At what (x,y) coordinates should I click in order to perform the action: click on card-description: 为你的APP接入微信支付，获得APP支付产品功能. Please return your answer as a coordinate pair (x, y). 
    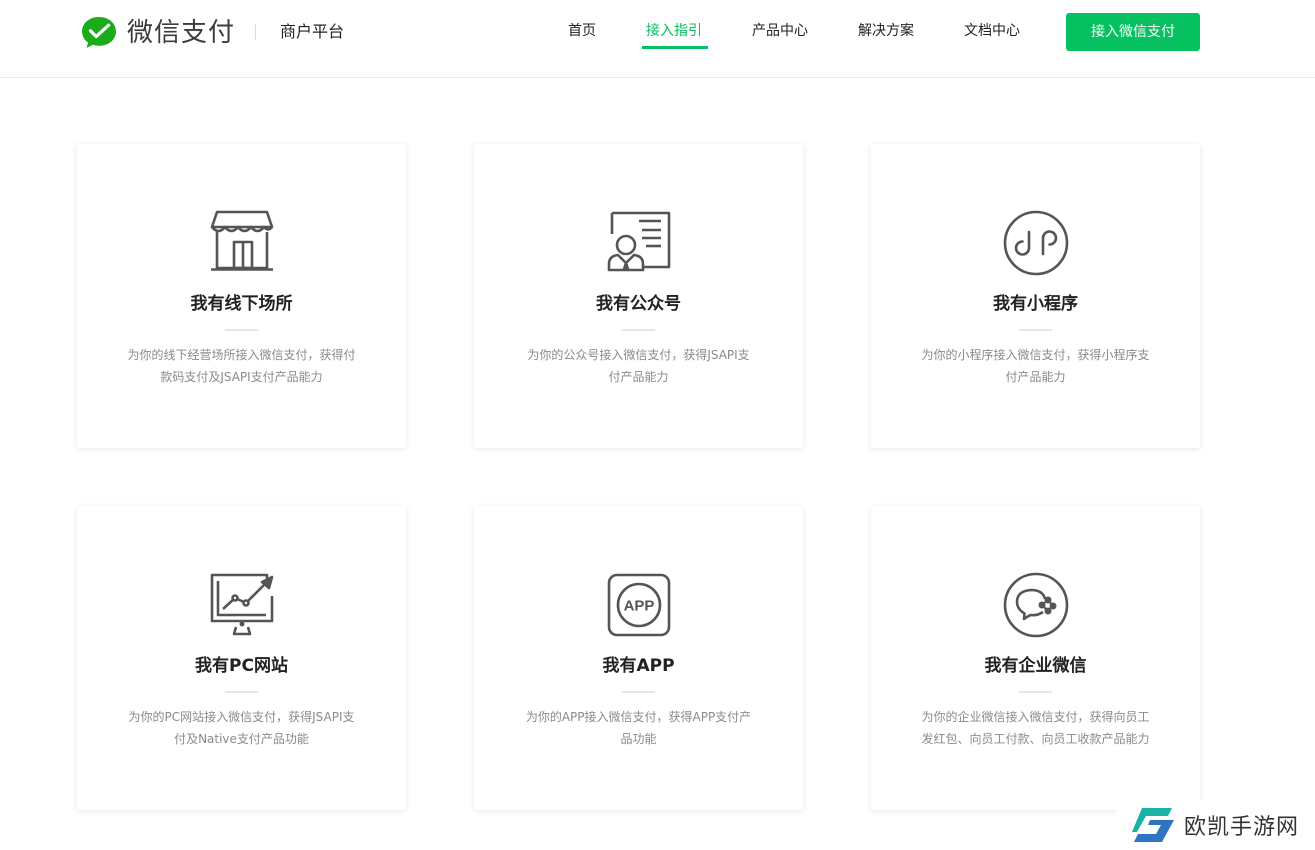
    Looking at the image, I should click on (638, 728).